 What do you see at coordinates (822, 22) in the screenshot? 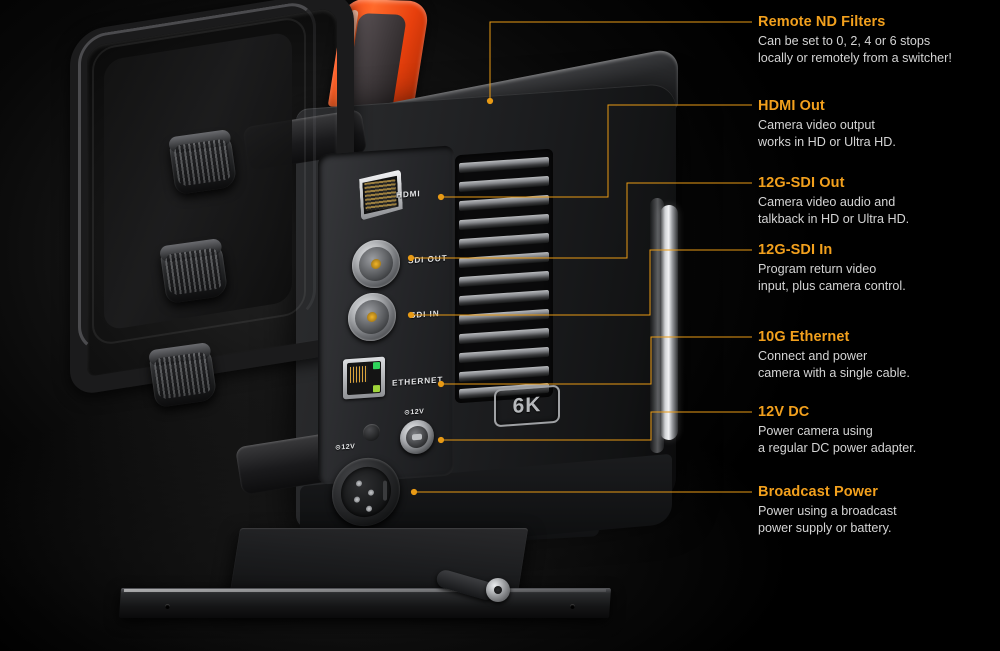
I see `callout-title: Remote ND Filters` at bounding box center [822, 22].